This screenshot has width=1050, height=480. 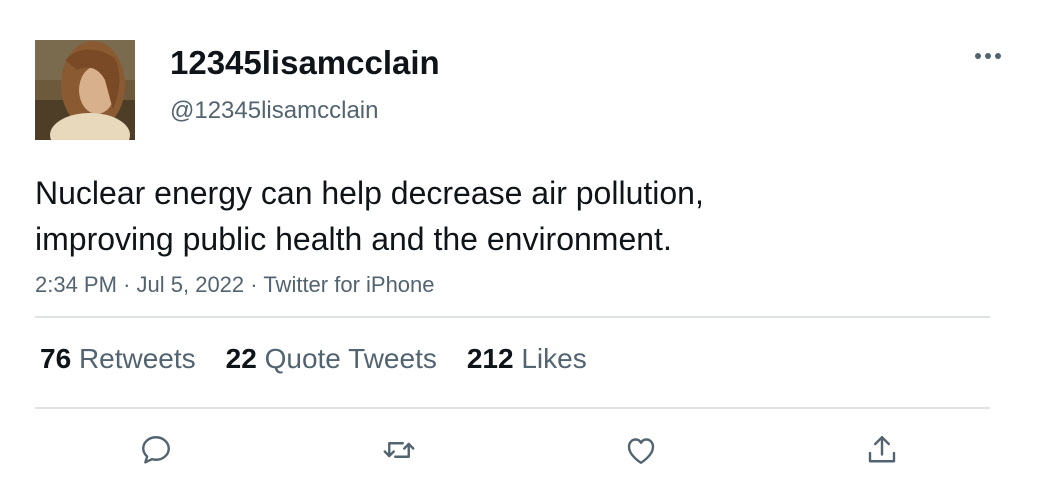 I want to click on retweet-button, so click(x=399, y=450).